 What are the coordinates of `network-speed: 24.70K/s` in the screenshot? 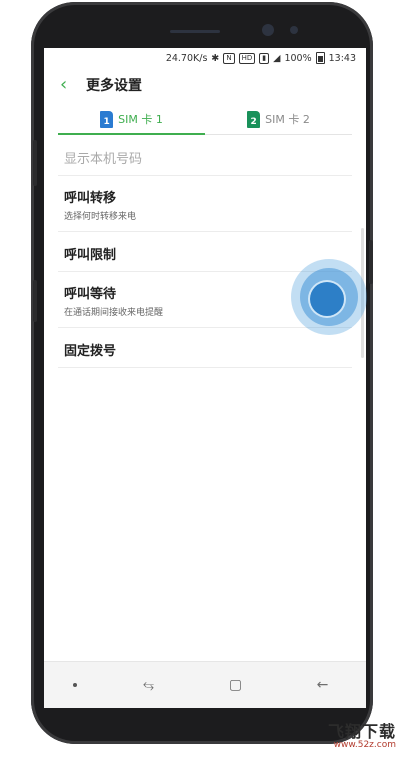 It's located at (186, 58).